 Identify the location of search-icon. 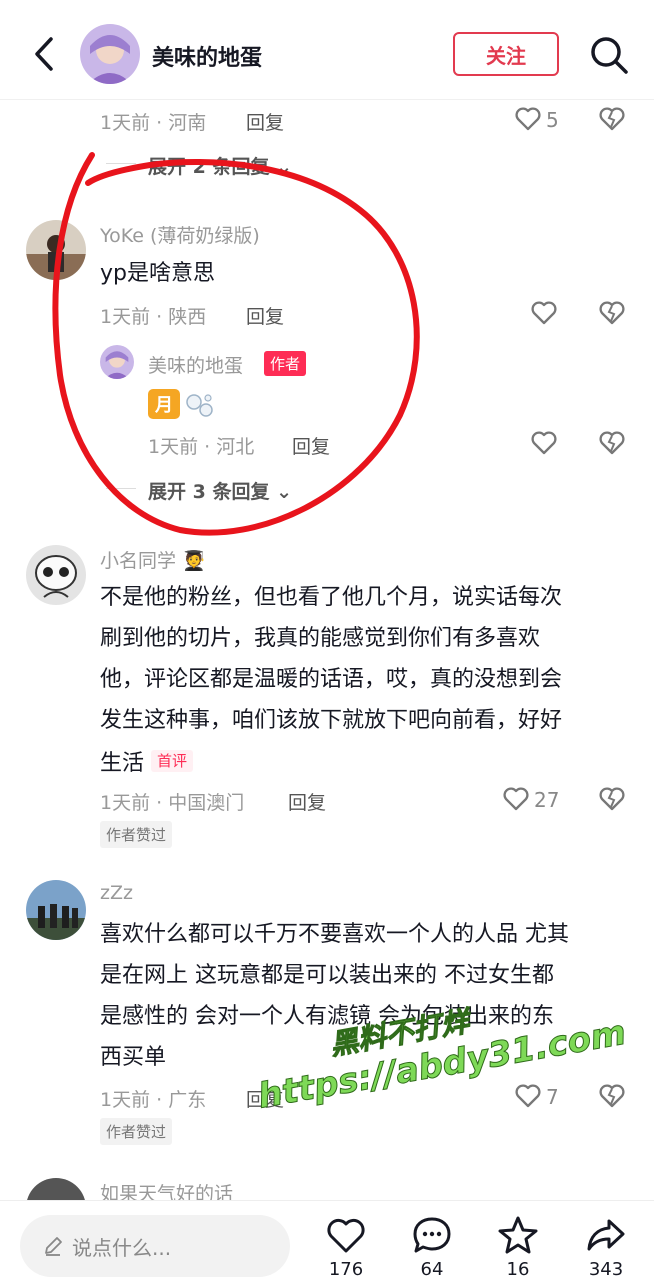
(609, 55).